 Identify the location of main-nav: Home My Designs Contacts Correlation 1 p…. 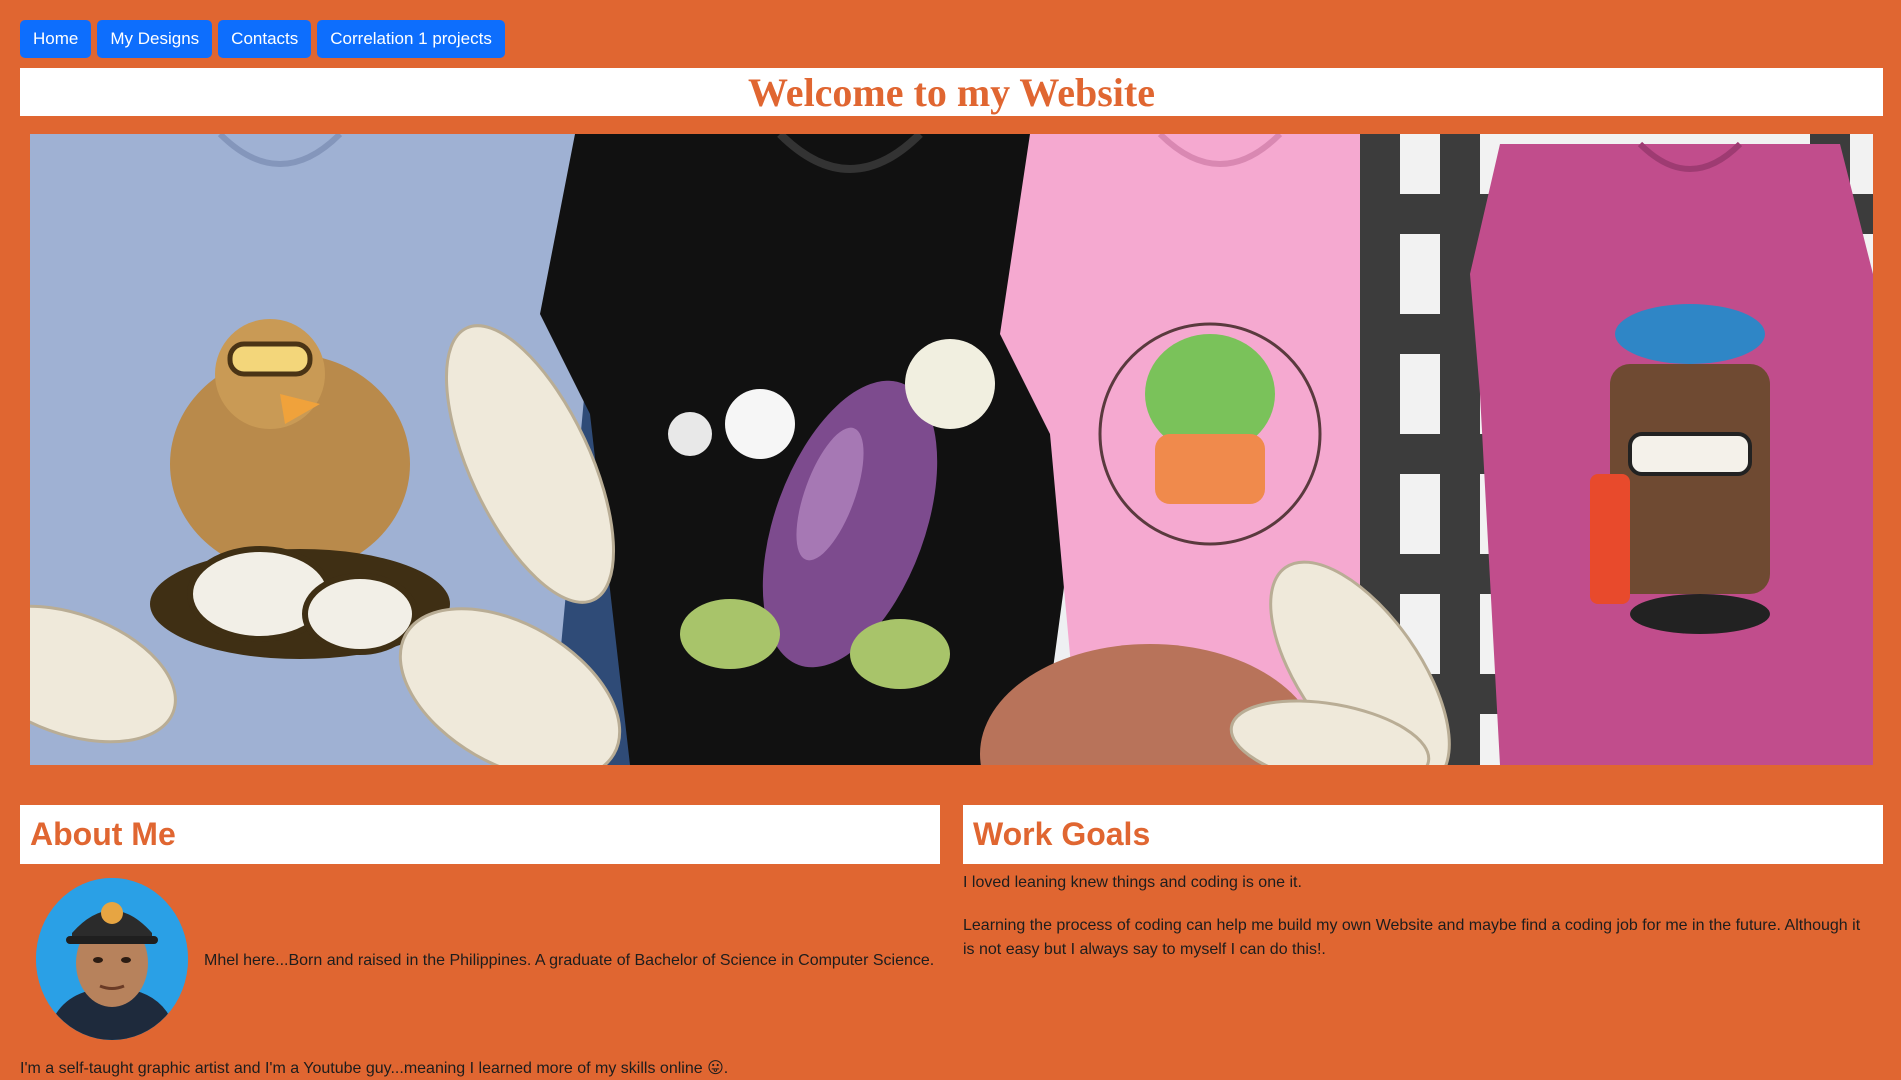
(262, 39).